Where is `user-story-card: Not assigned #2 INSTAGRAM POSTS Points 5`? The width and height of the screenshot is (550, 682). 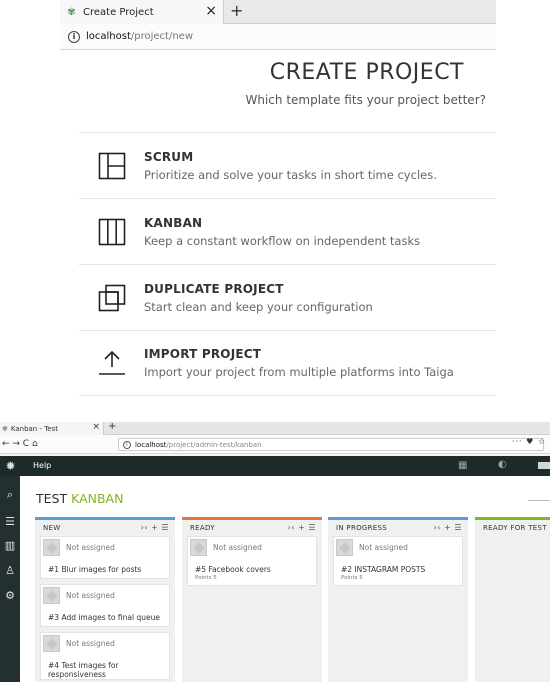
user-story-card: Not assigned #2 INSTAGRAM POSTS Points 5 is located at coordinates (398, 561).